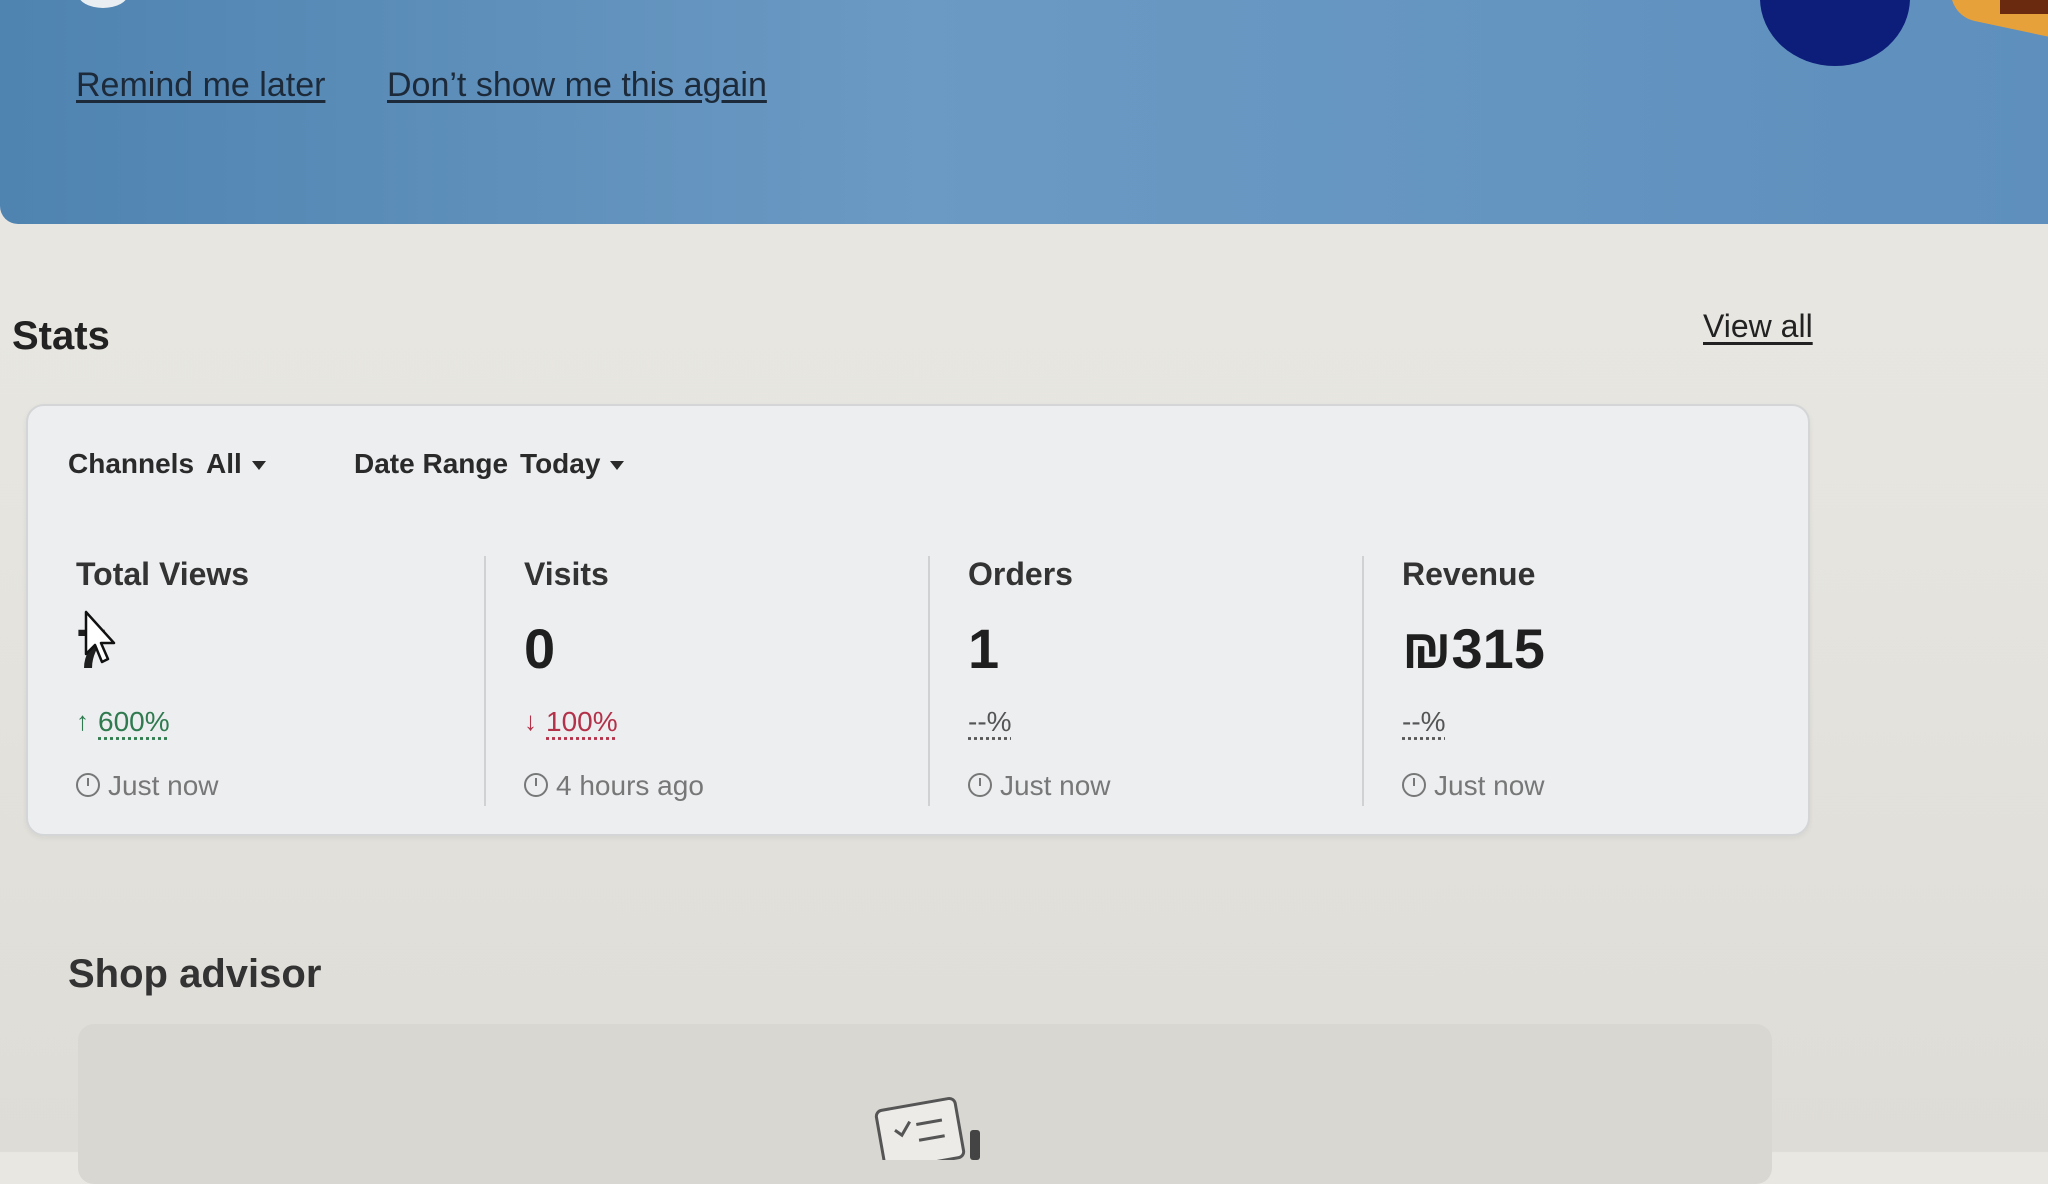  Describe the element at coordinates (566, 574) in the screenshot. I see `metric-title: Visits` at that location.